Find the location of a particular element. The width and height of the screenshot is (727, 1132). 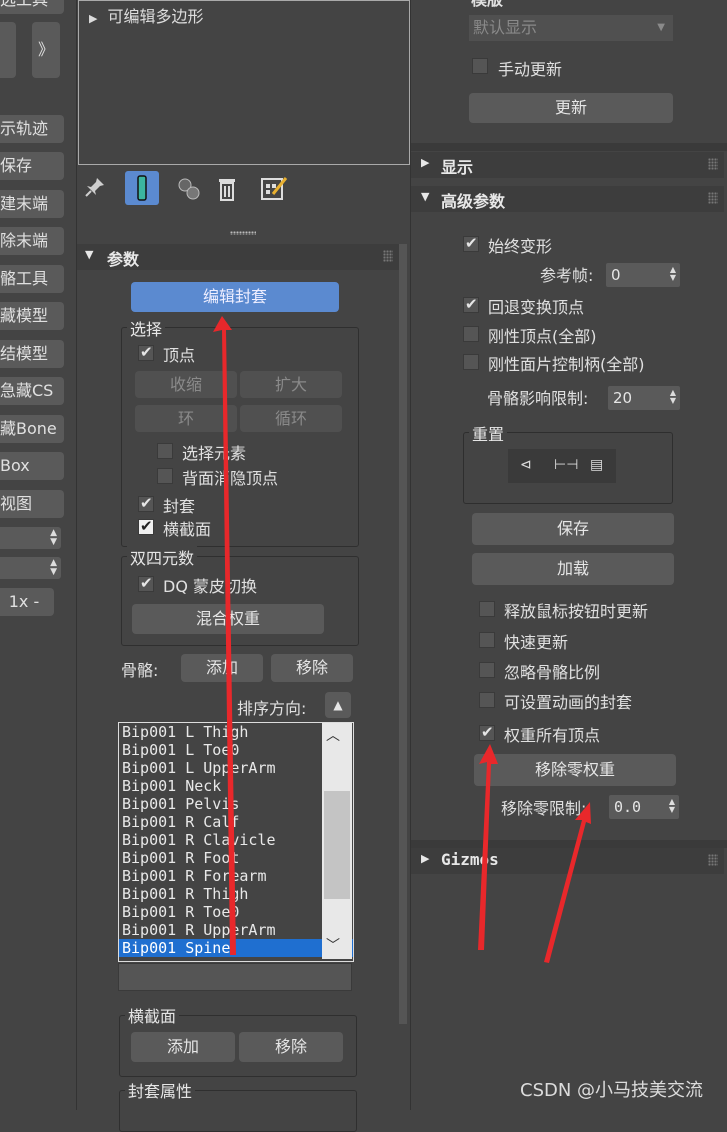

rigid-patch-label: 刚性面片控制柄(全部) is located at coordinates (566, 364).